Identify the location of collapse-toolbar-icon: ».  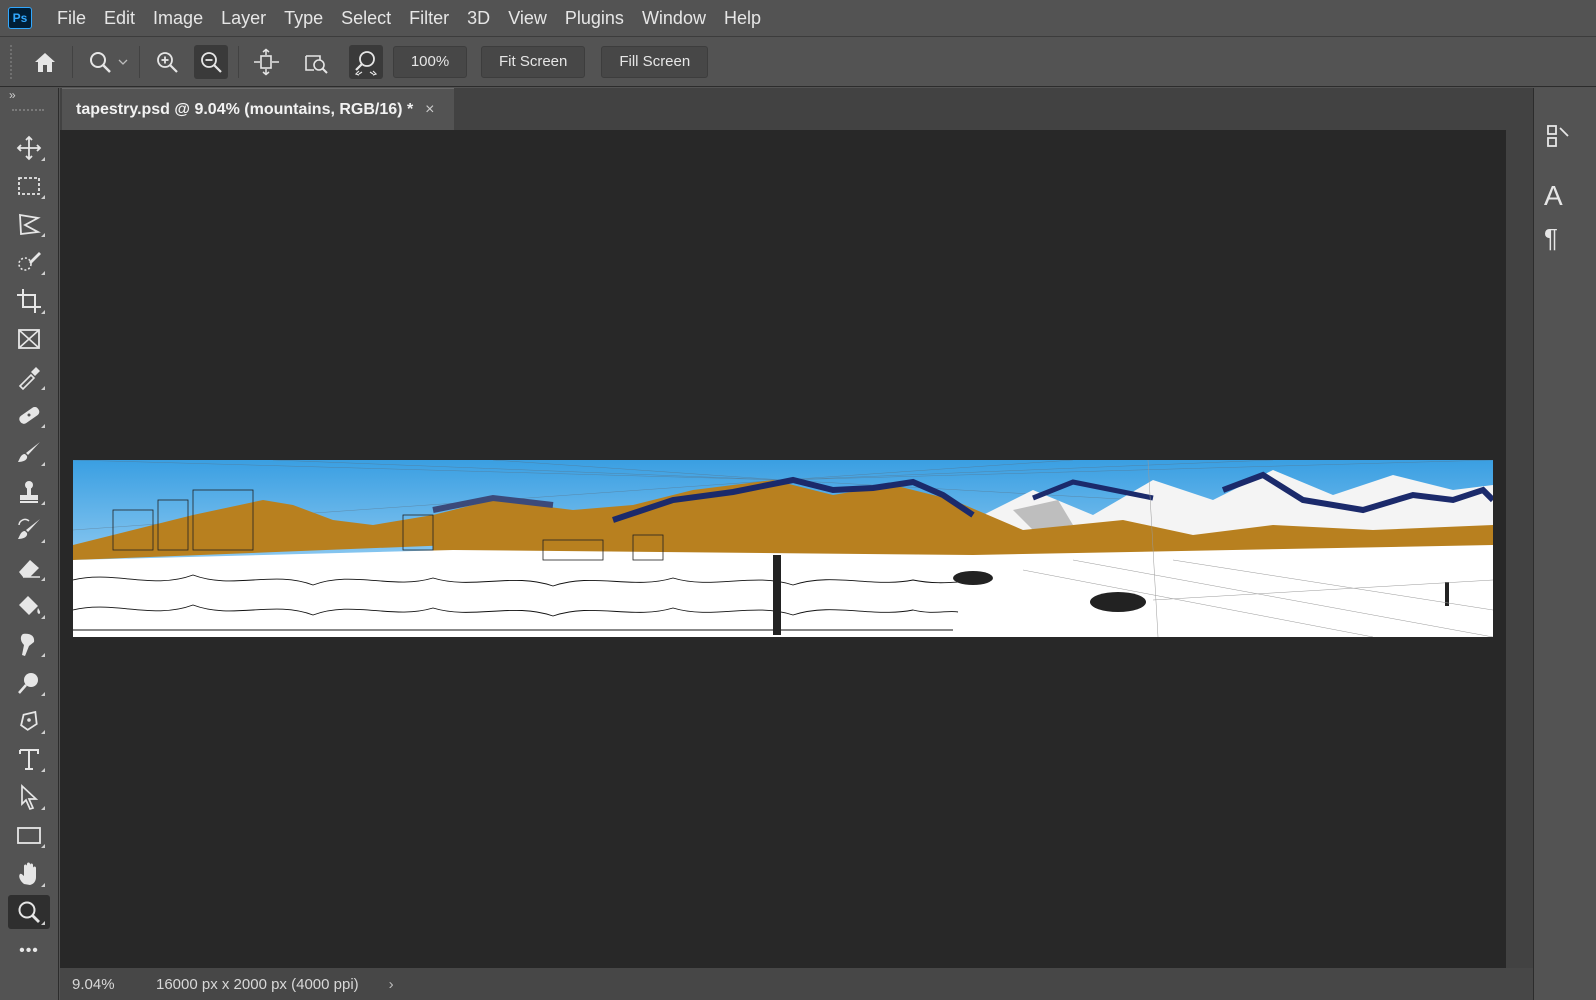
(12, 95).